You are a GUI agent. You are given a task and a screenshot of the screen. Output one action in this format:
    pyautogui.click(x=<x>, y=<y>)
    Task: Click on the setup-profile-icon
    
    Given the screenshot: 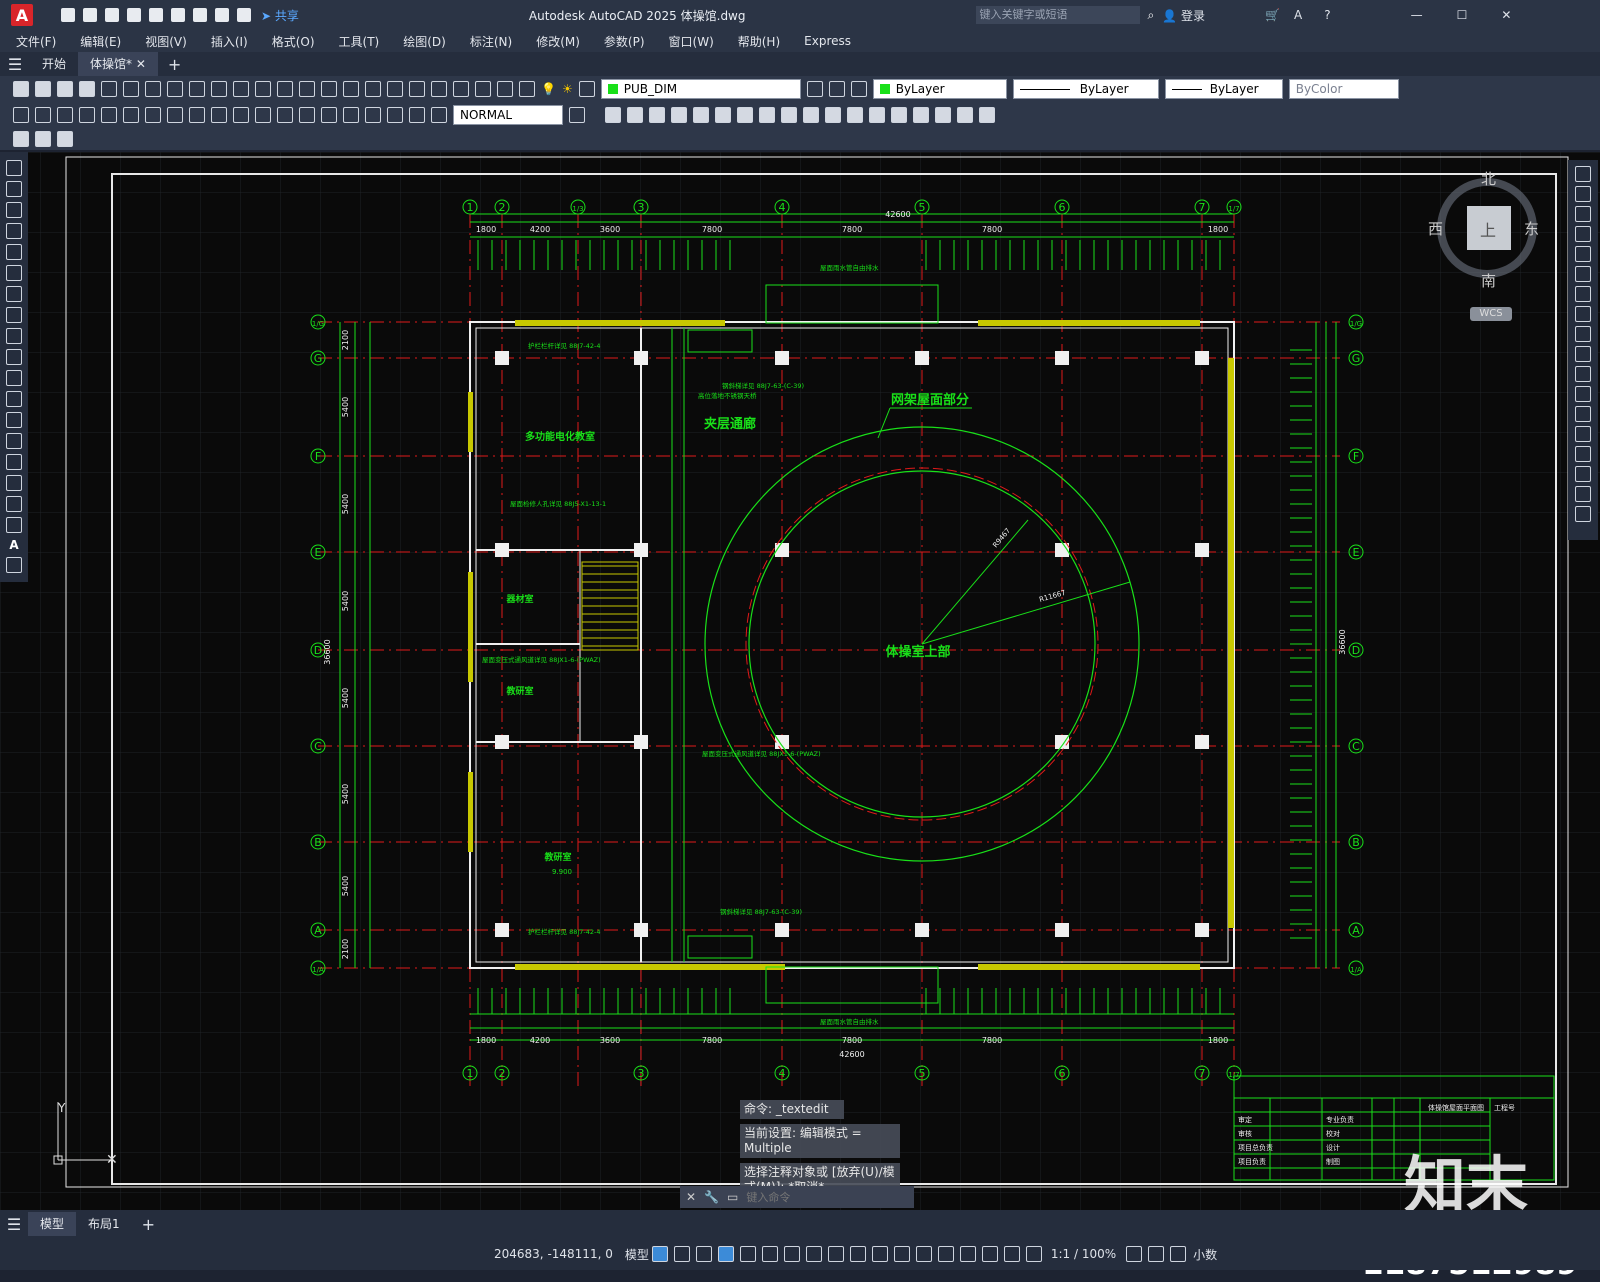 What is the action you would take?
    pyautogui.click(x=965, y=115)
    